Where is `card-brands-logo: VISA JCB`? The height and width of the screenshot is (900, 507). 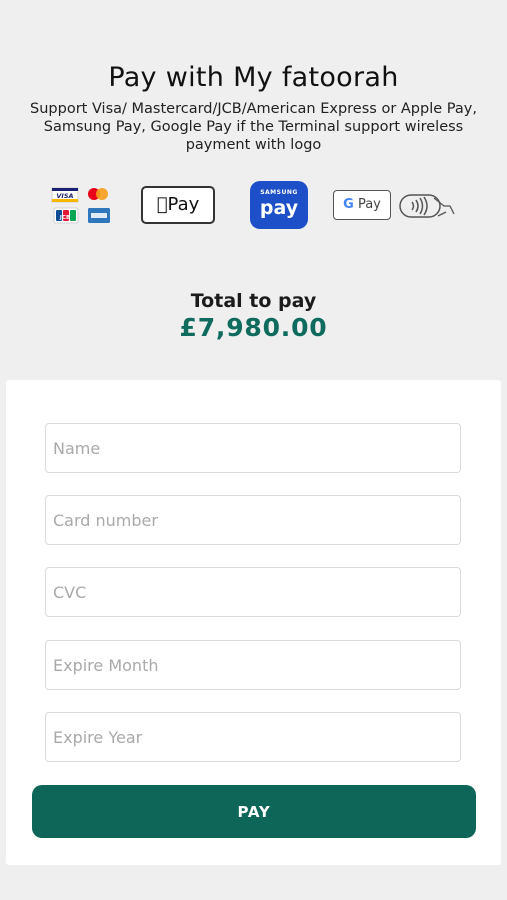
card-brands-logo: VISA JCB is located at coordinates (81, 206).